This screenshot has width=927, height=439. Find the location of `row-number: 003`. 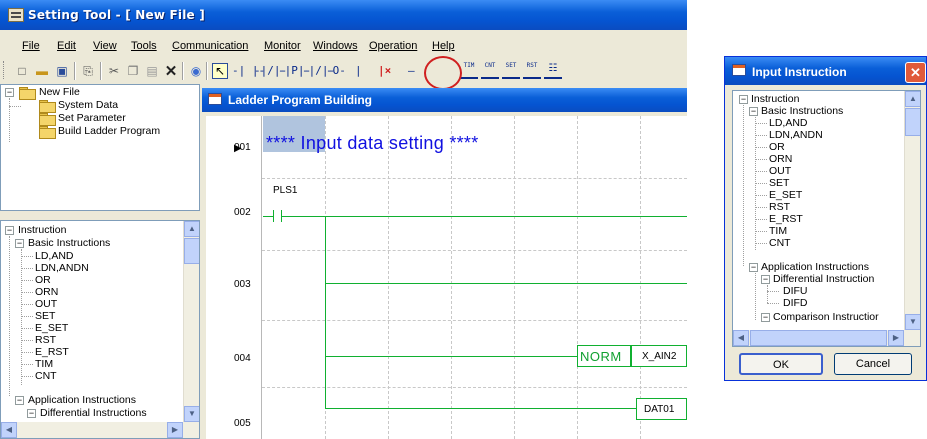

row-number: 003 is located at coordinates (242, 284).